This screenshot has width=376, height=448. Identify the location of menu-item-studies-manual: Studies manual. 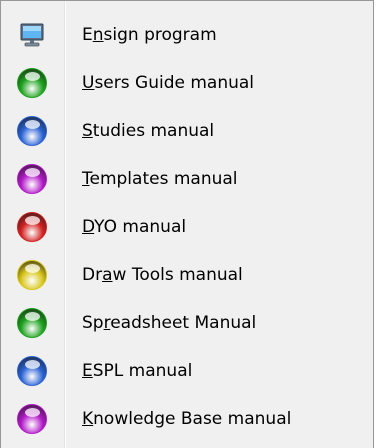
(187, 131).